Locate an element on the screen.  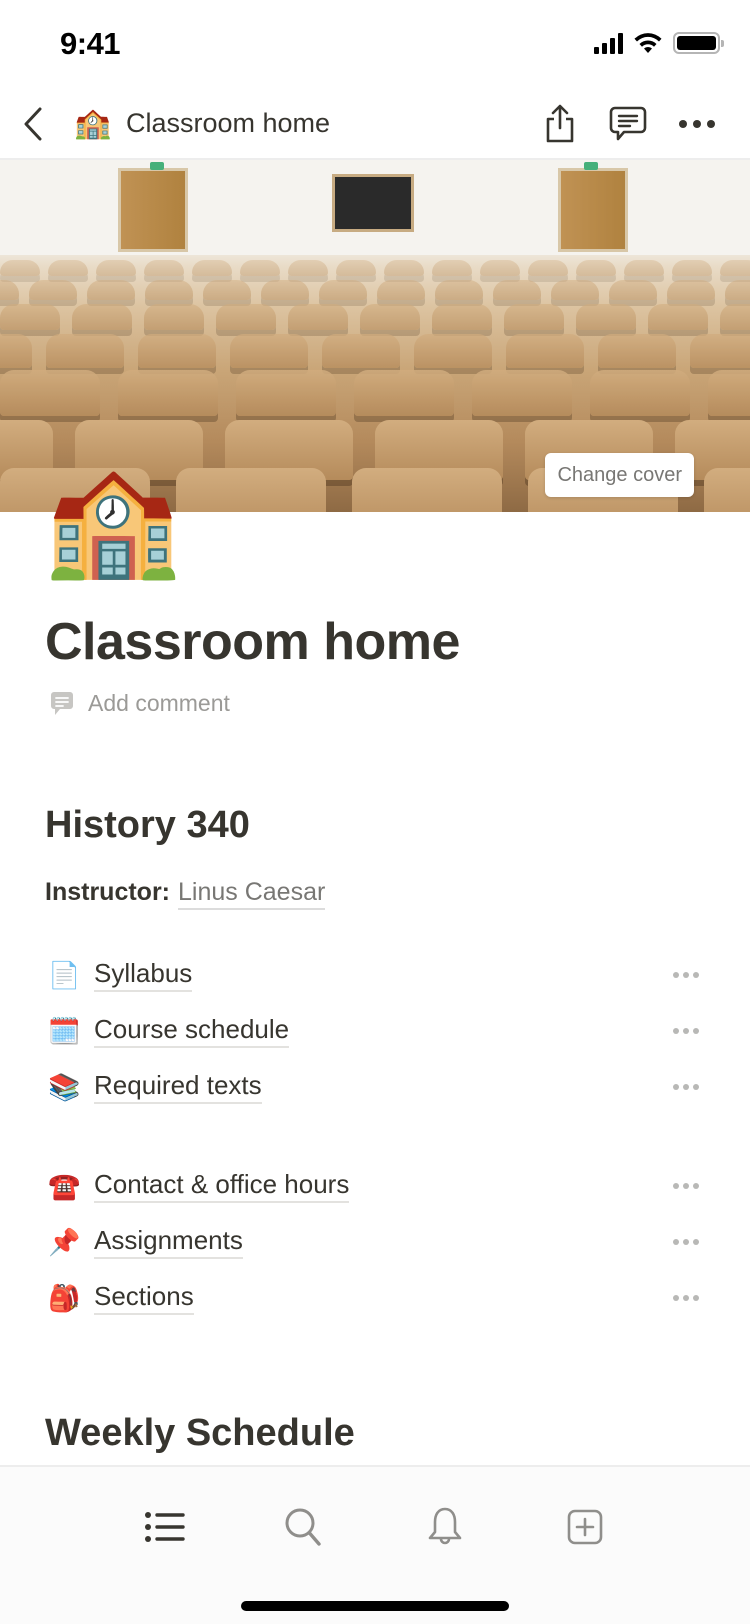
instructor-name-link: Linus Caesar is located at coordinates (252, 894).